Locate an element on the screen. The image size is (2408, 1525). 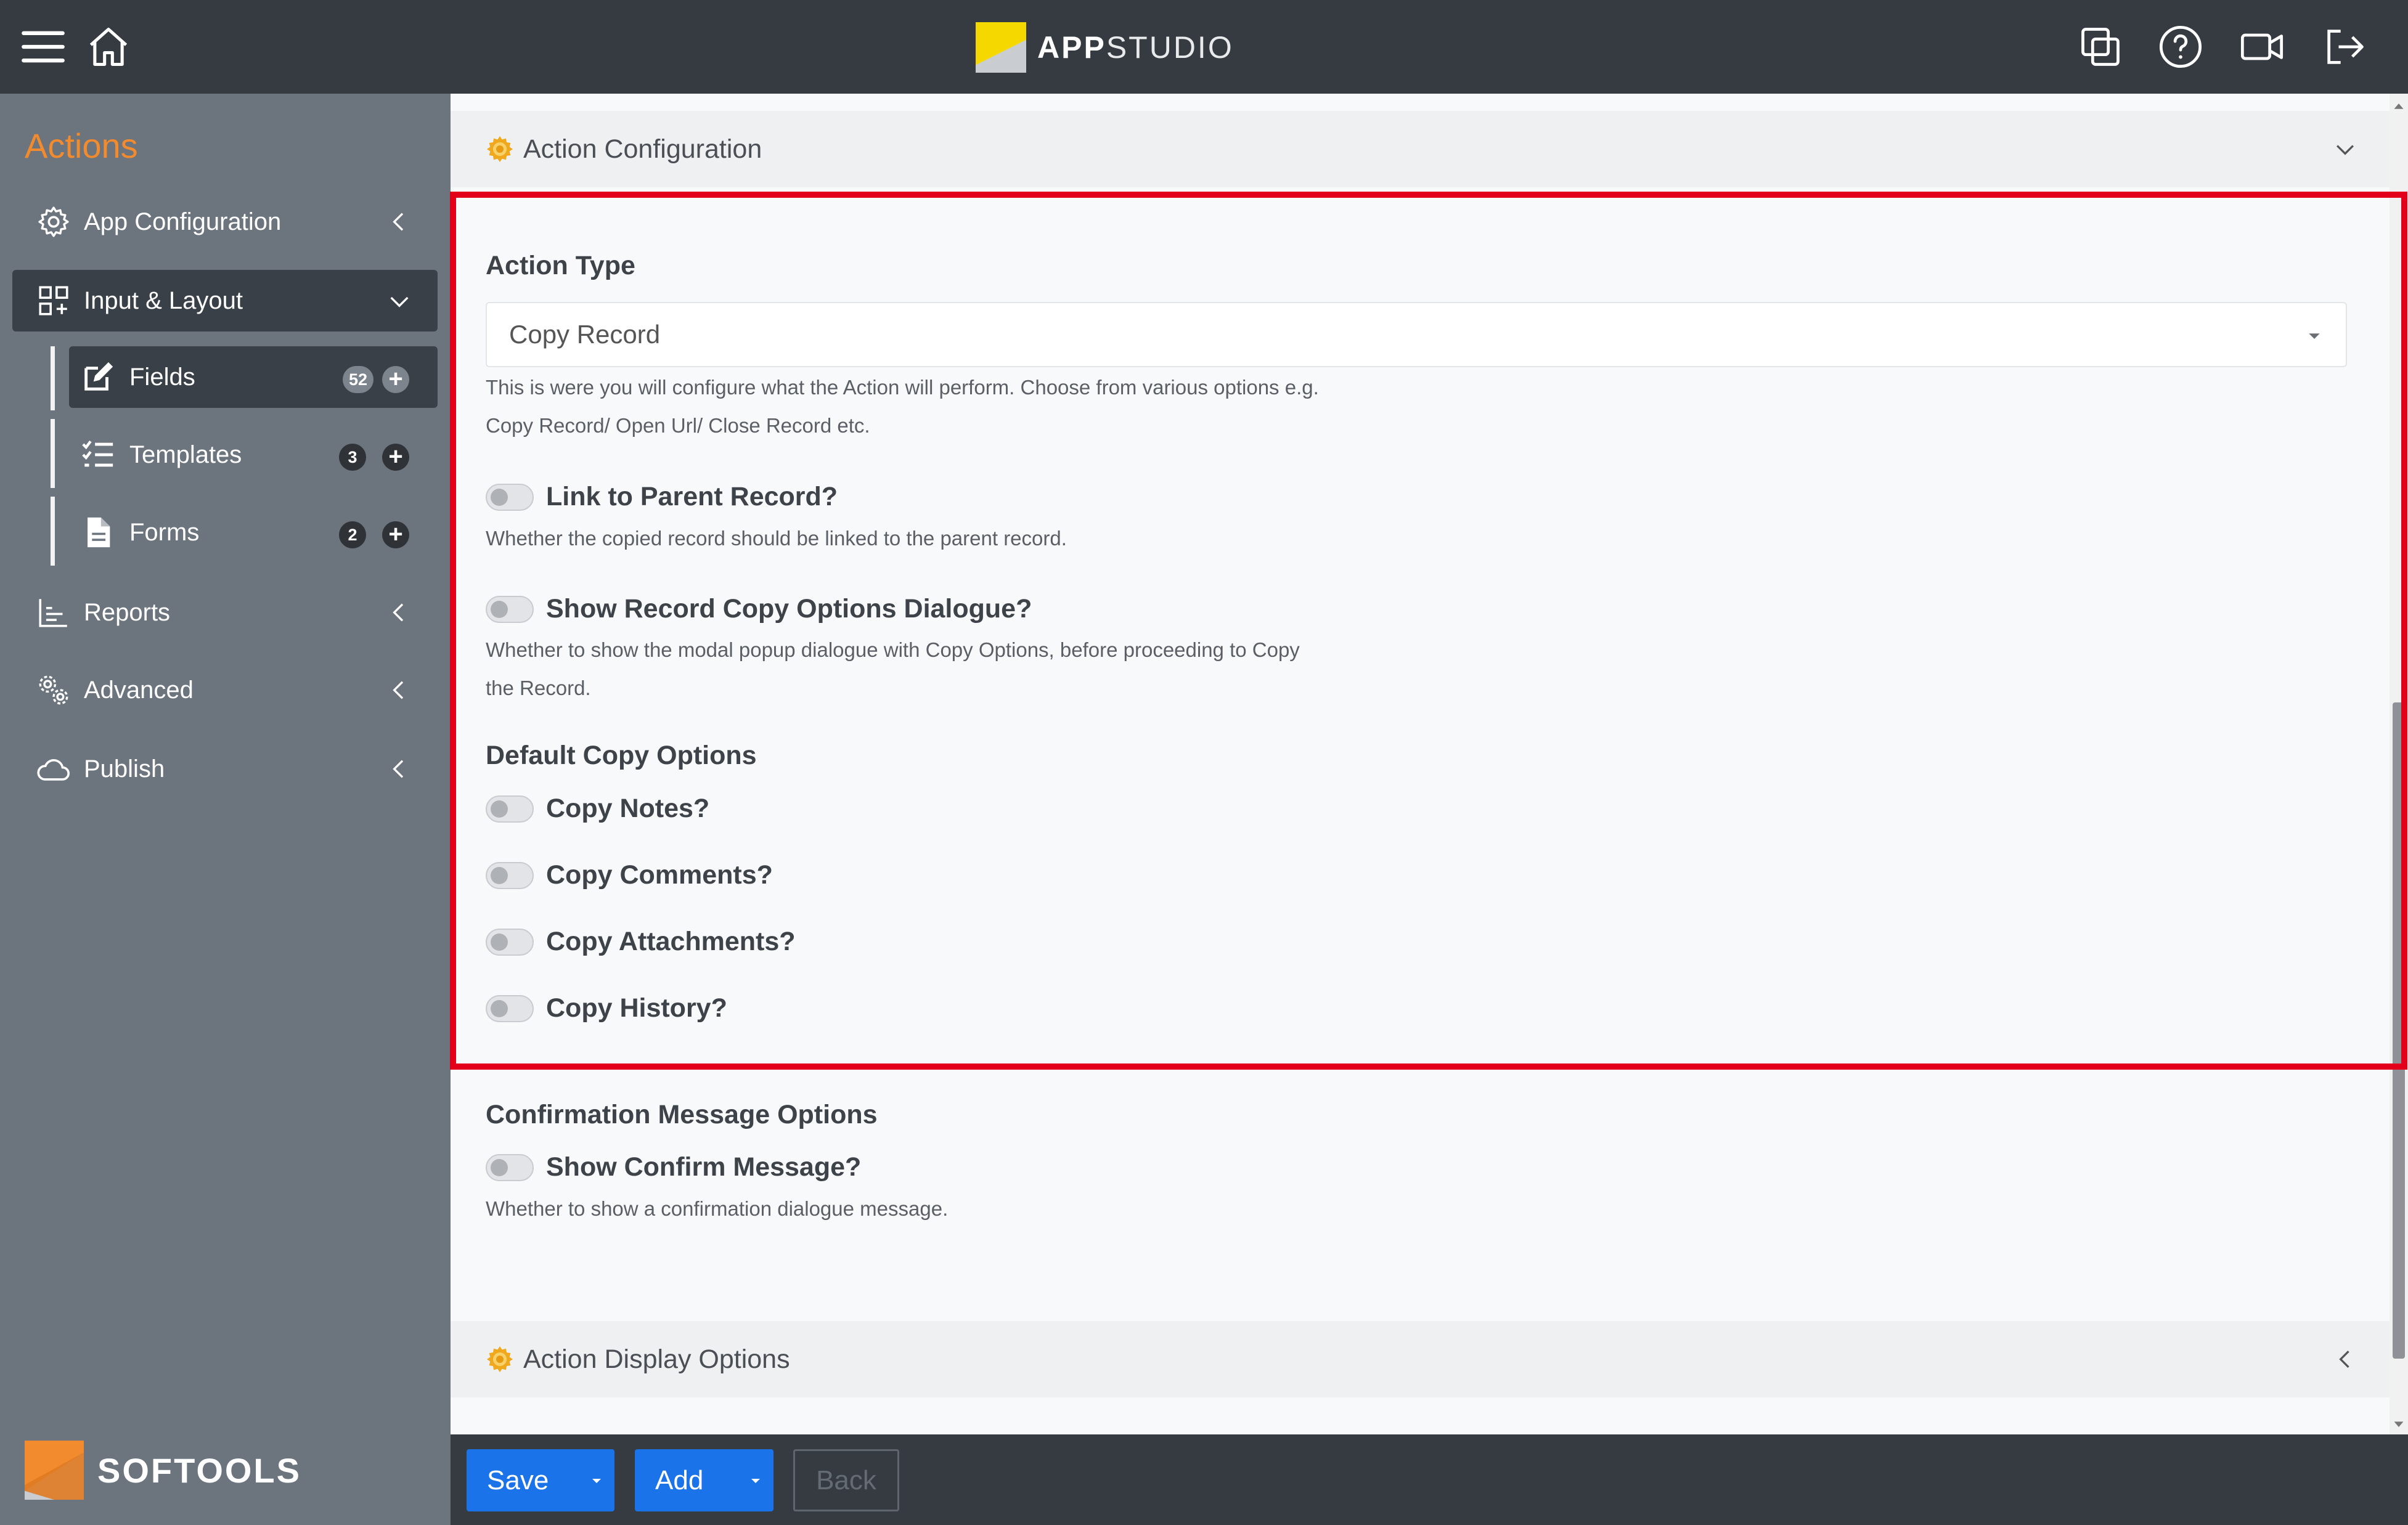
copy-notes-toggle is located at coordinates (510, 809).